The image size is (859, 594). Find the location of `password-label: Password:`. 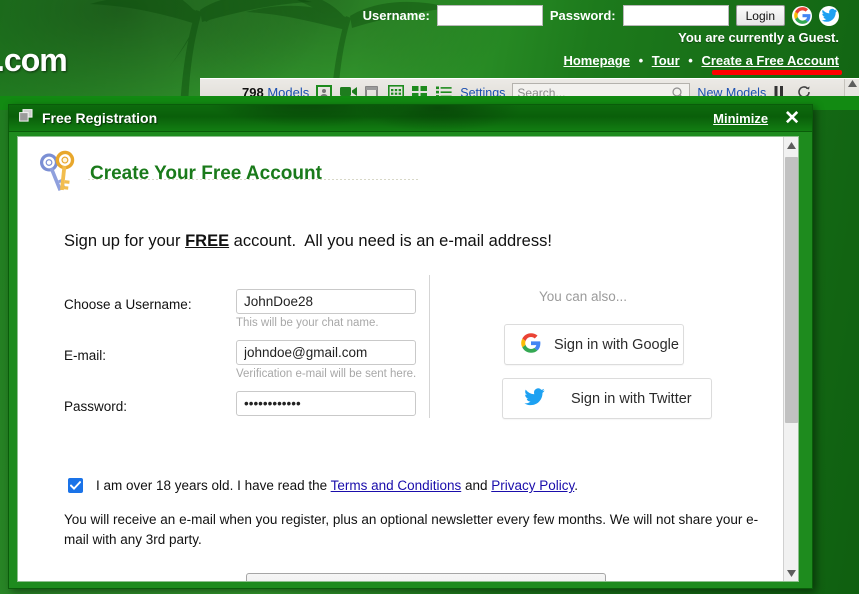

password-label: Password: is located at coordinates (582, 15).